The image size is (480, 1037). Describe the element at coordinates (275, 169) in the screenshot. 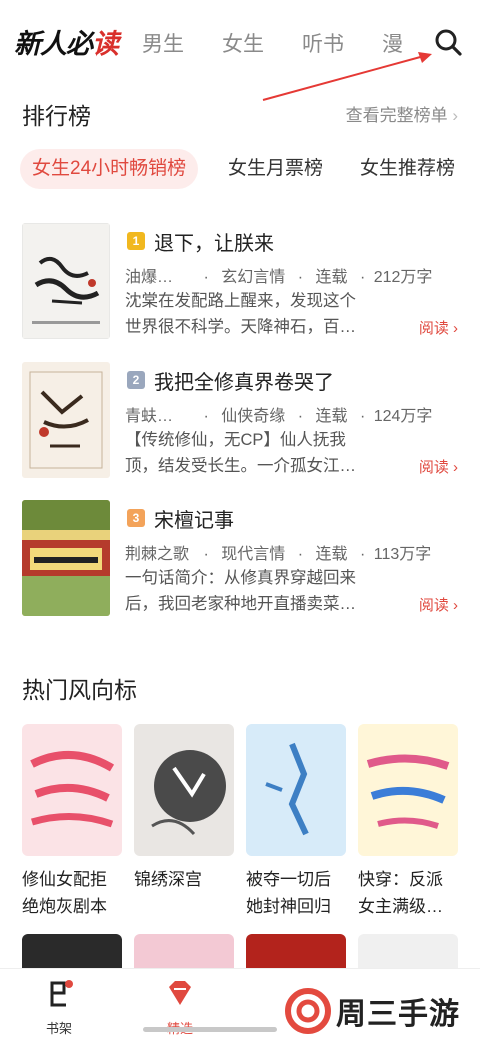

I see `tab-female-monthly-ticket: 女生月票榜` at that location.